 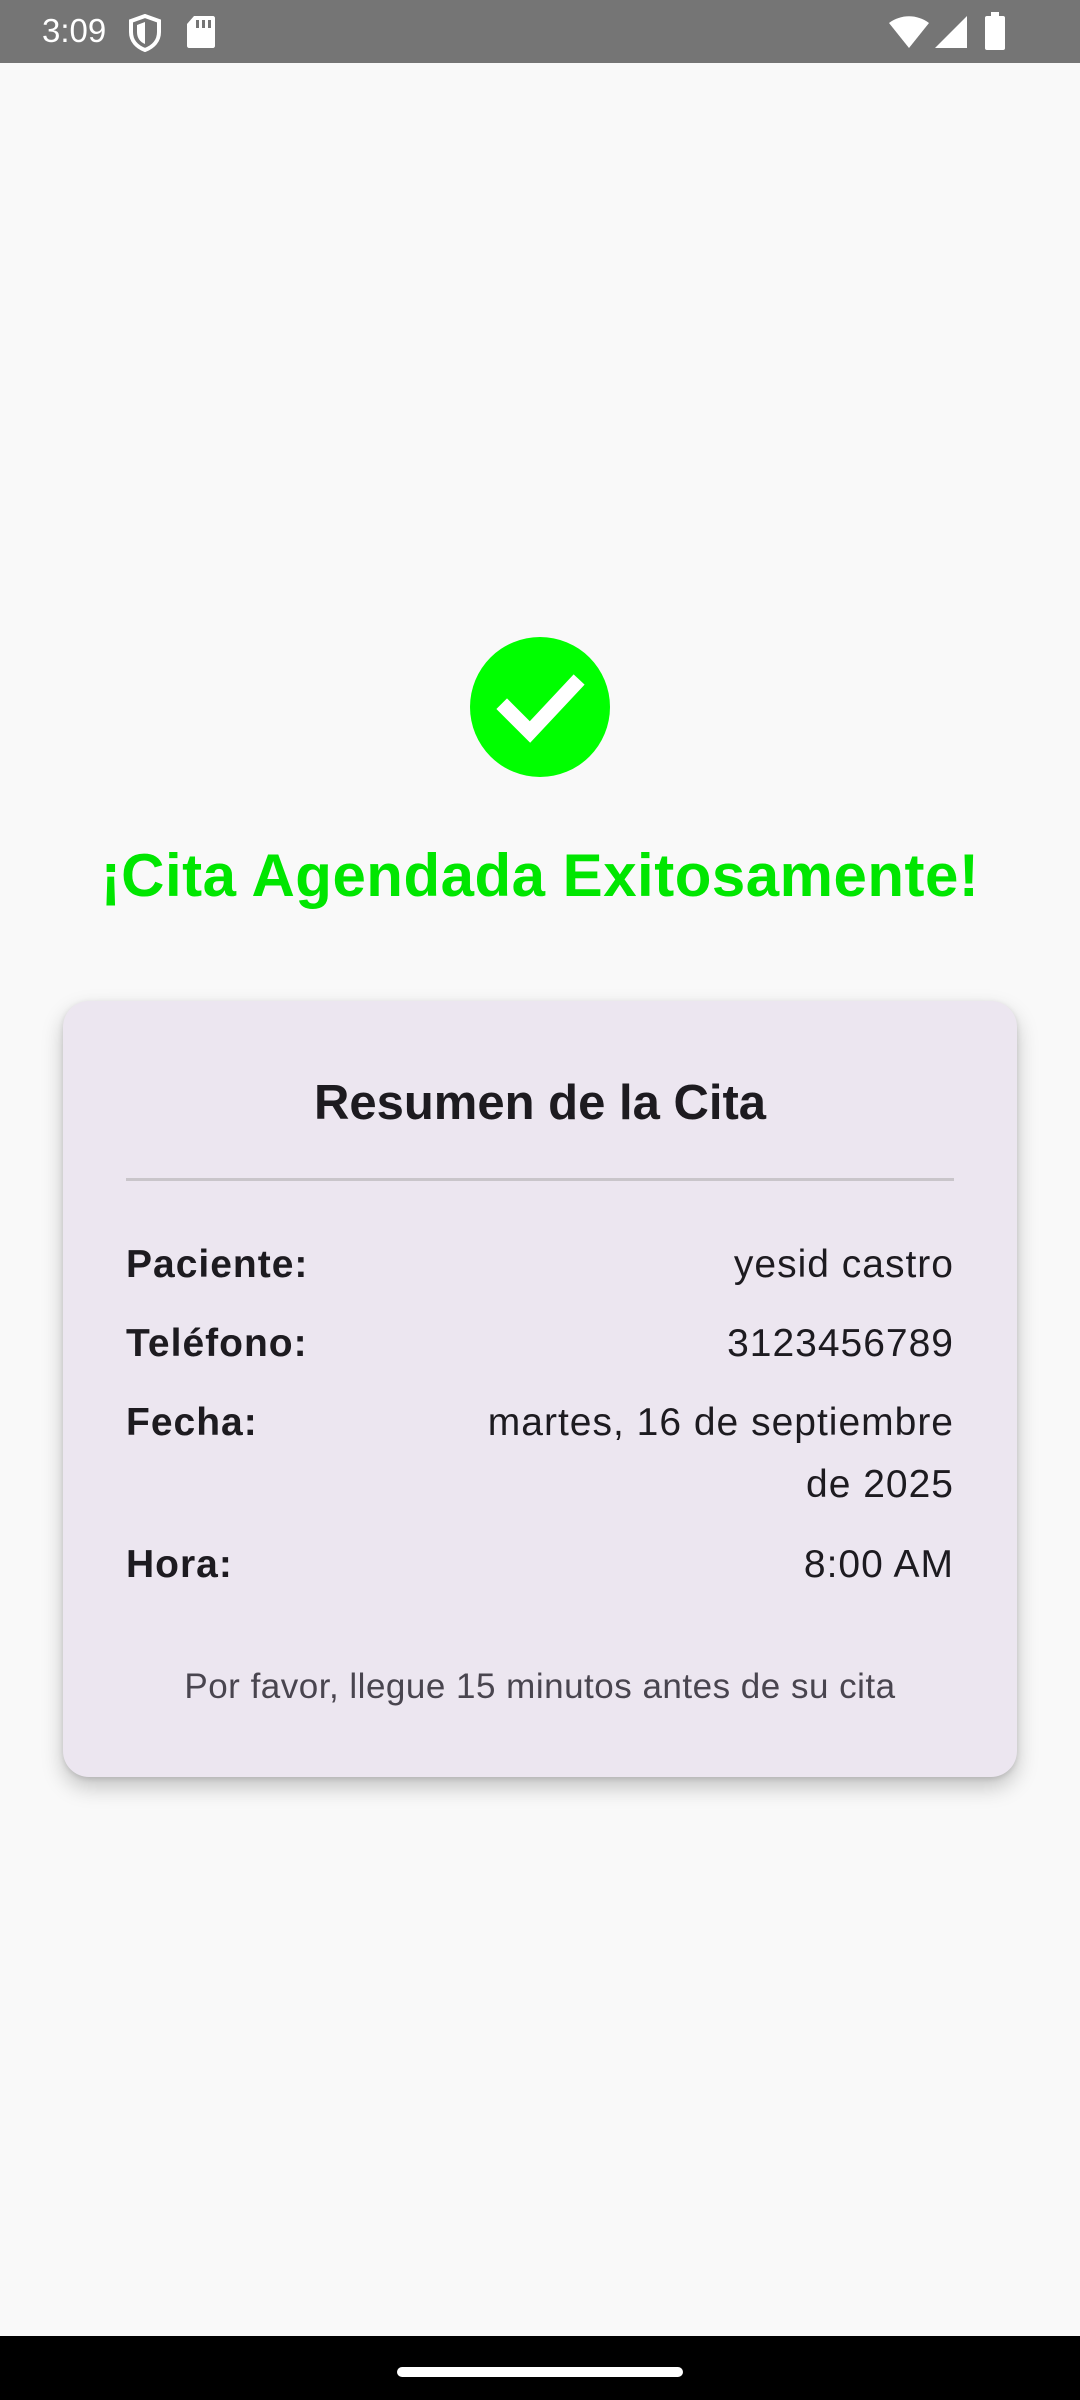 What do you see at coordinates (951, 32) in the screenshot?
I see `cellular-signal-icon` at bounding box center [951, 32].